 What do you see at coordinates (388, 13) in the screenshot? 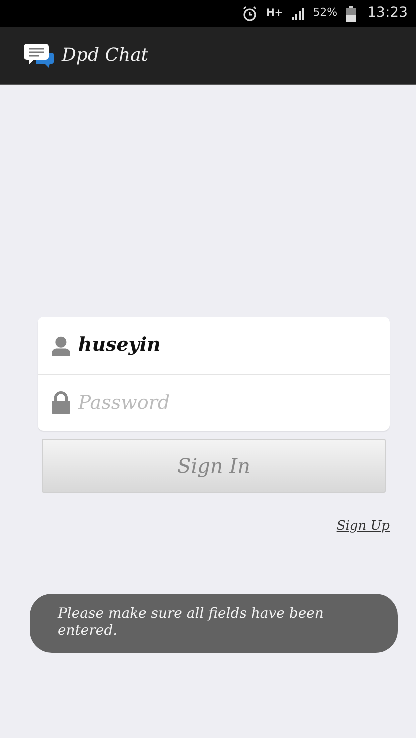
I see `clock-time: 13:23` at bounding box center [388, 13].